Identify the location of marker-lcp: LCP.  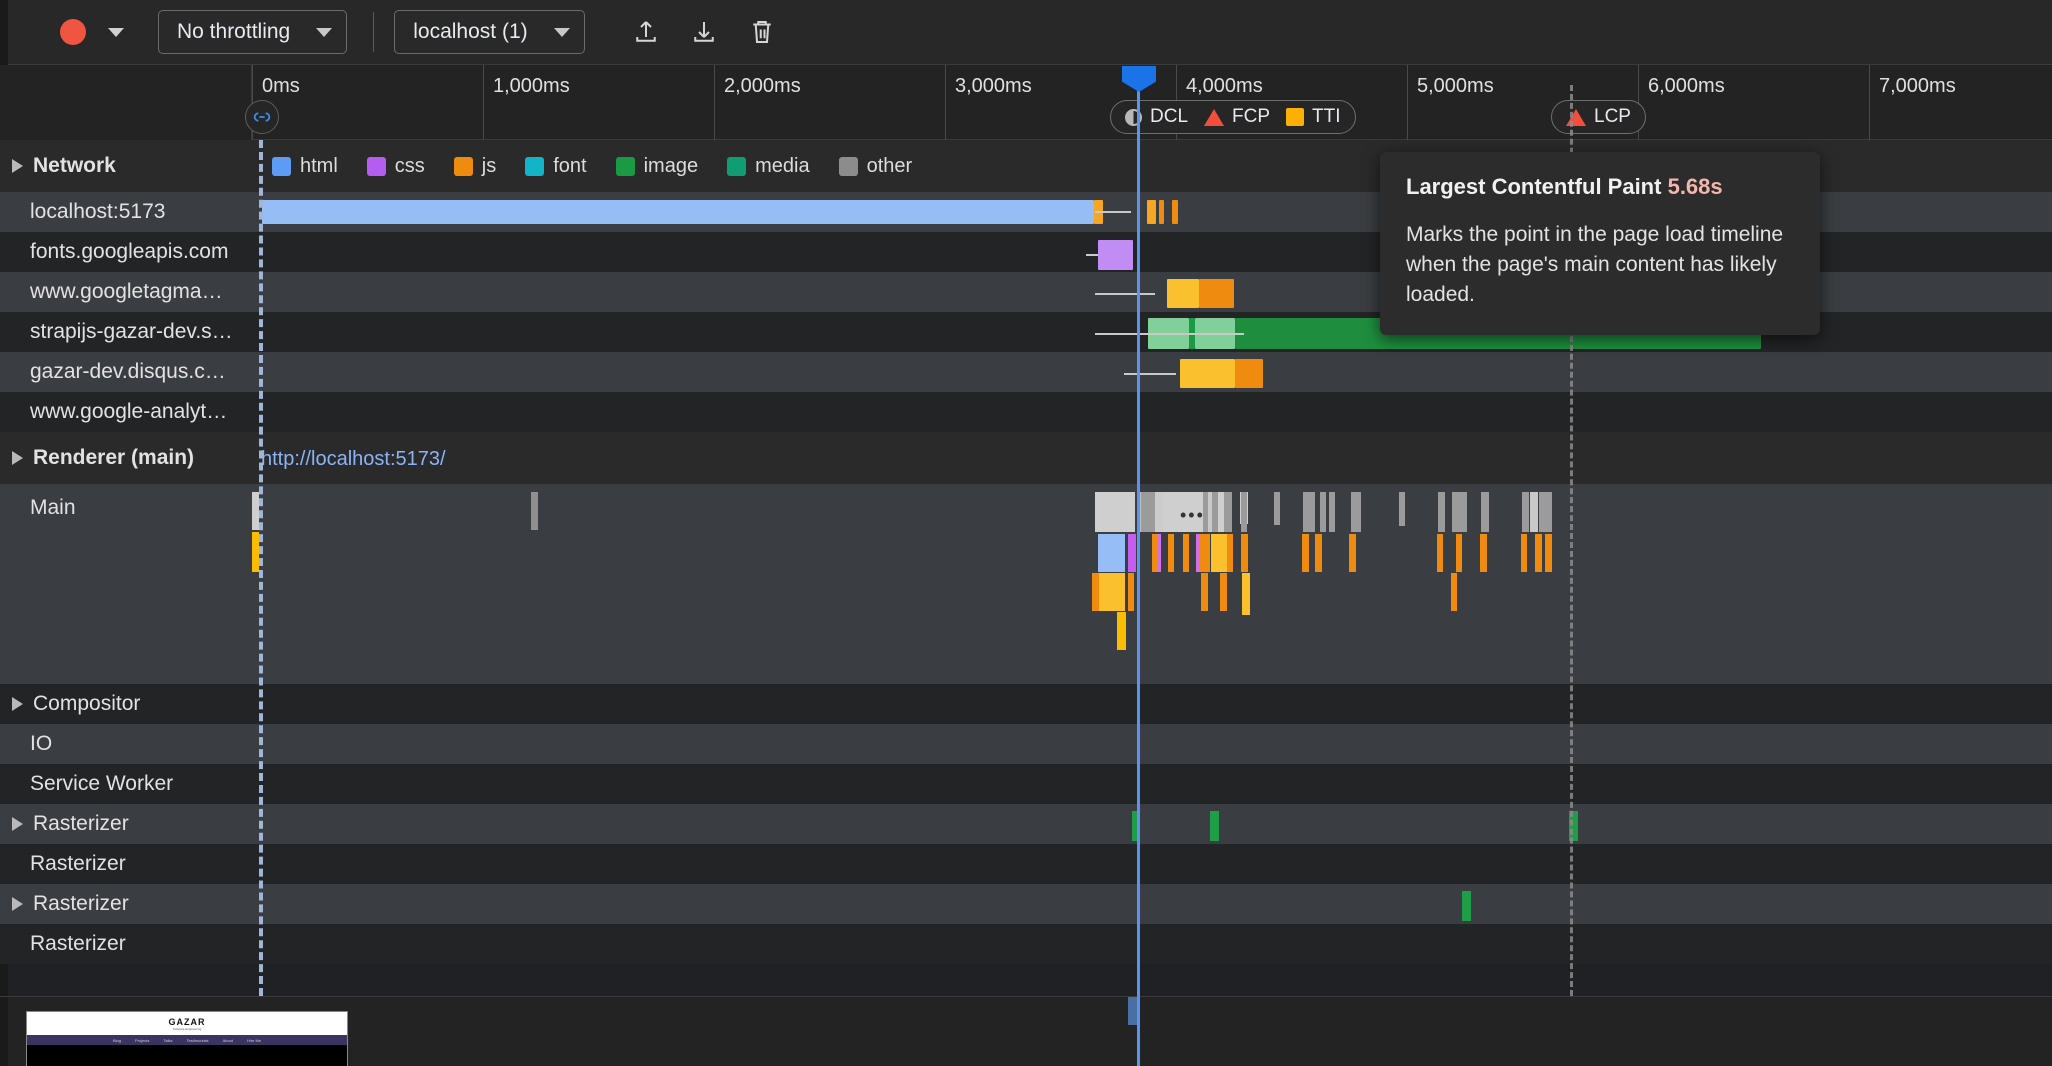
(1598, 117).